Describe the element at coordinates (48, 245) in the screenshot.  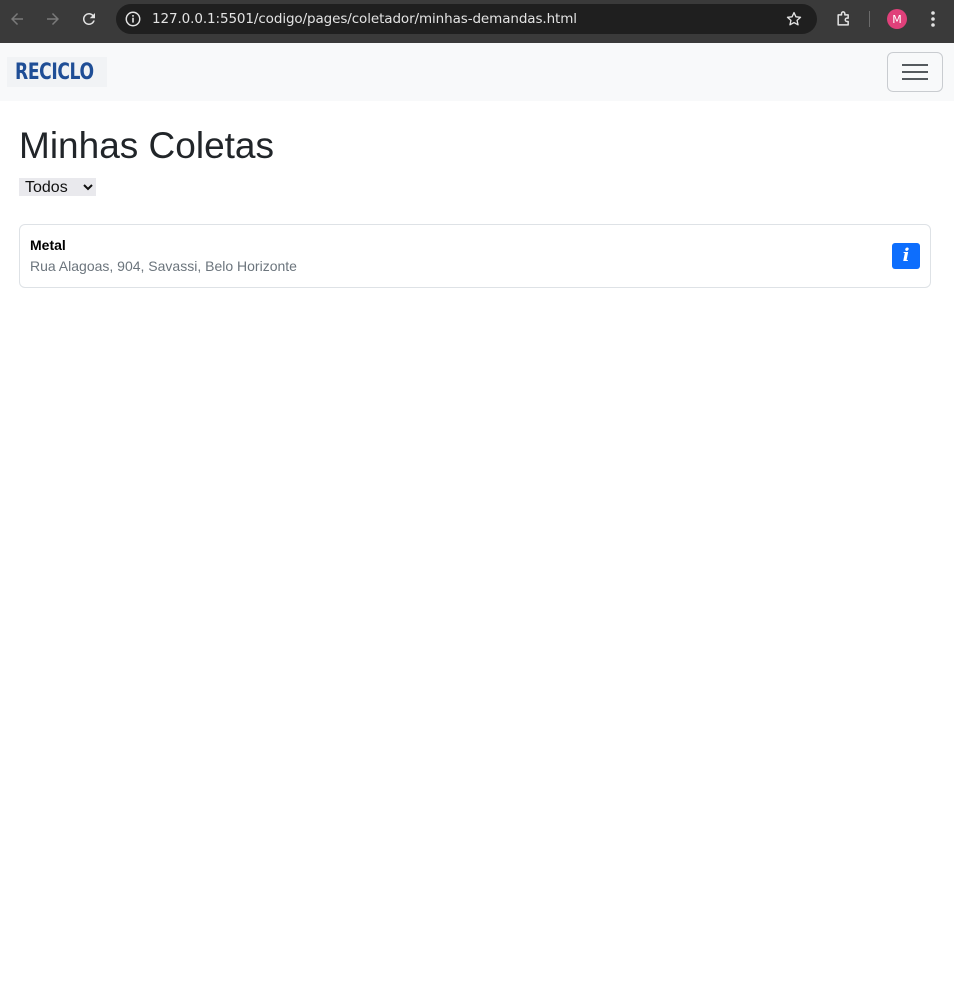
I see `coleta-material: Metal` at that location.